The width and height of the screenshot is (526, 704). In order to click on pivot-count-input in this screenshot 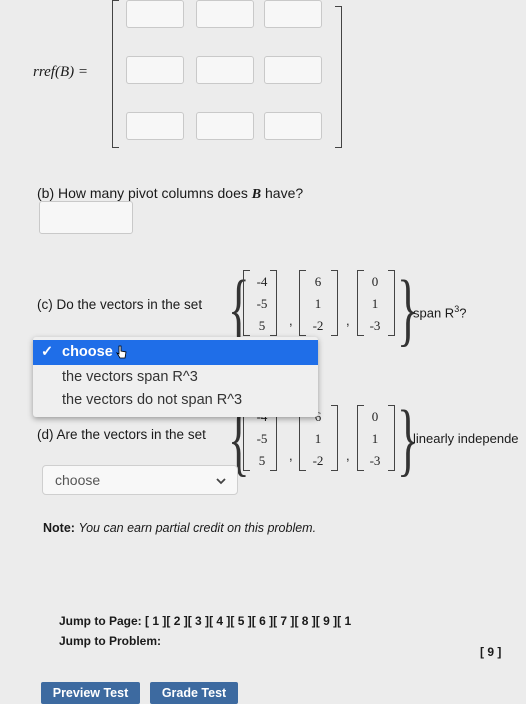, I will do `click(86, 217)`.